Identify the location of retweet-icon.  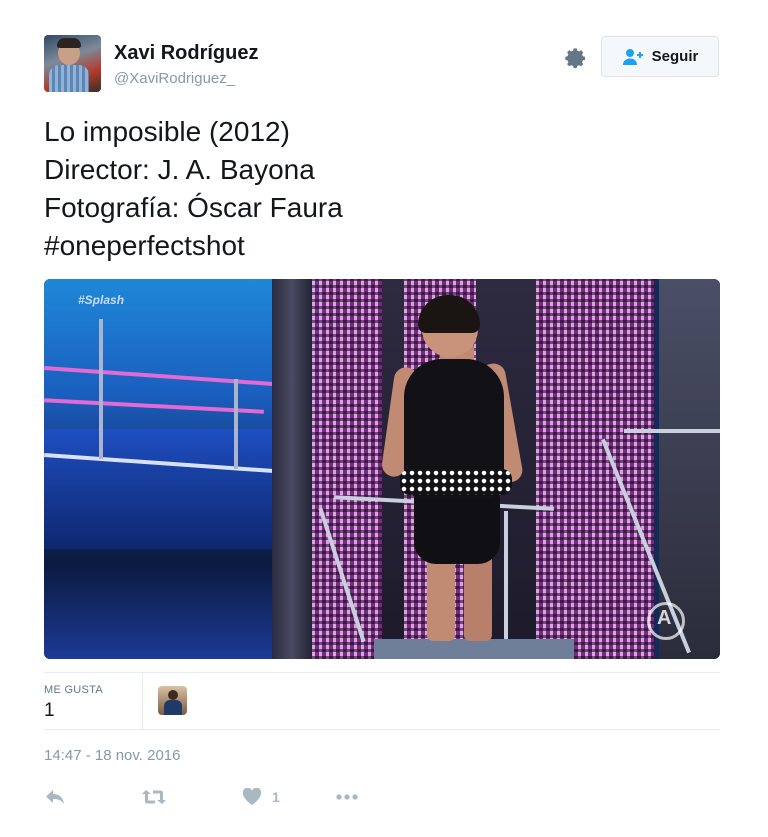
(154, 797).